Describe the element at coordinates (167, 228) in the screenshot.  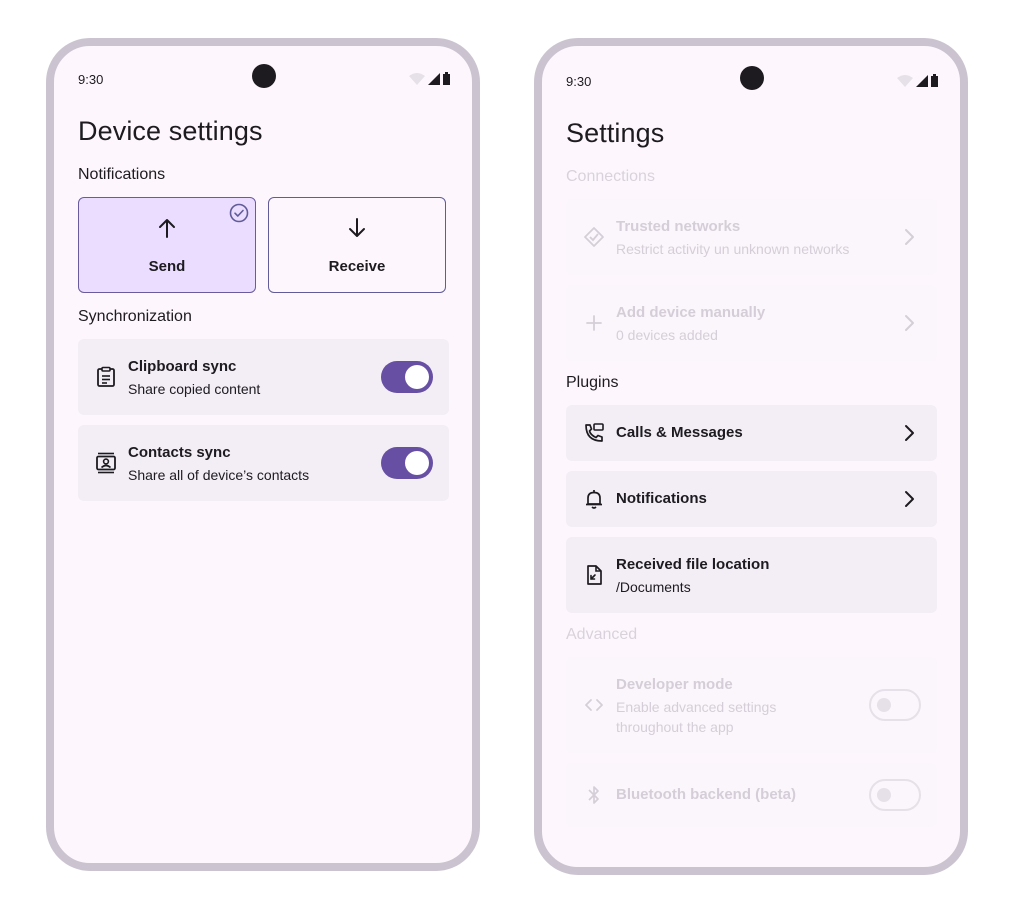
I see `arrow-up-icon` at that location.